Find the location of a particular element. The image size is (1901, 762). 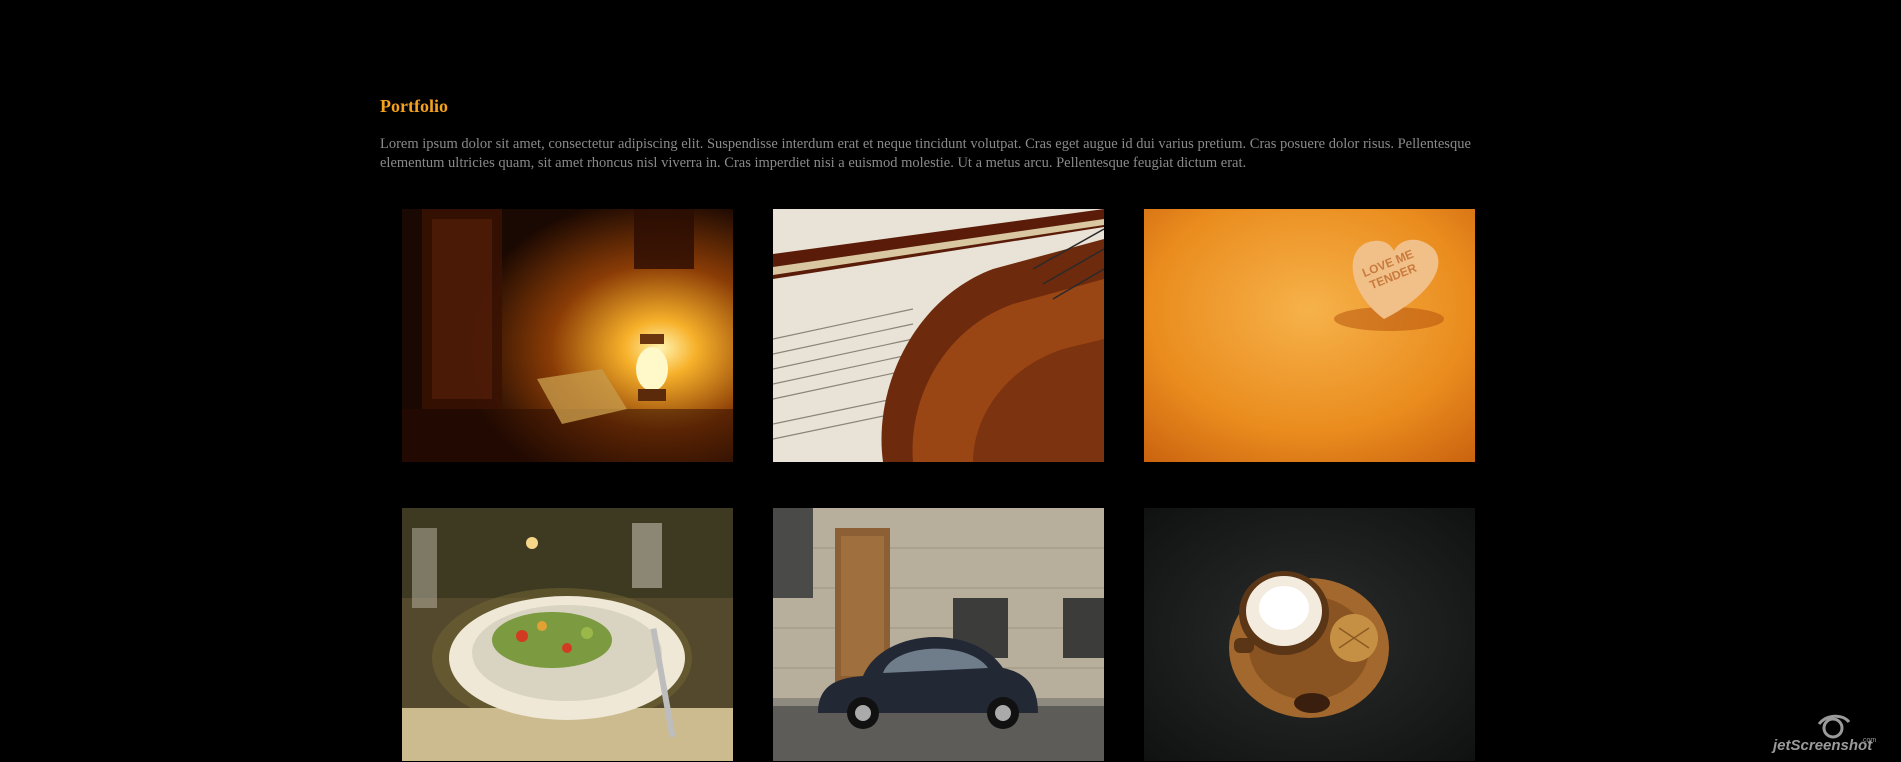

portfolio-image-candy-heart: LOVE ME TENDER is located at coordinates (1309, 335).